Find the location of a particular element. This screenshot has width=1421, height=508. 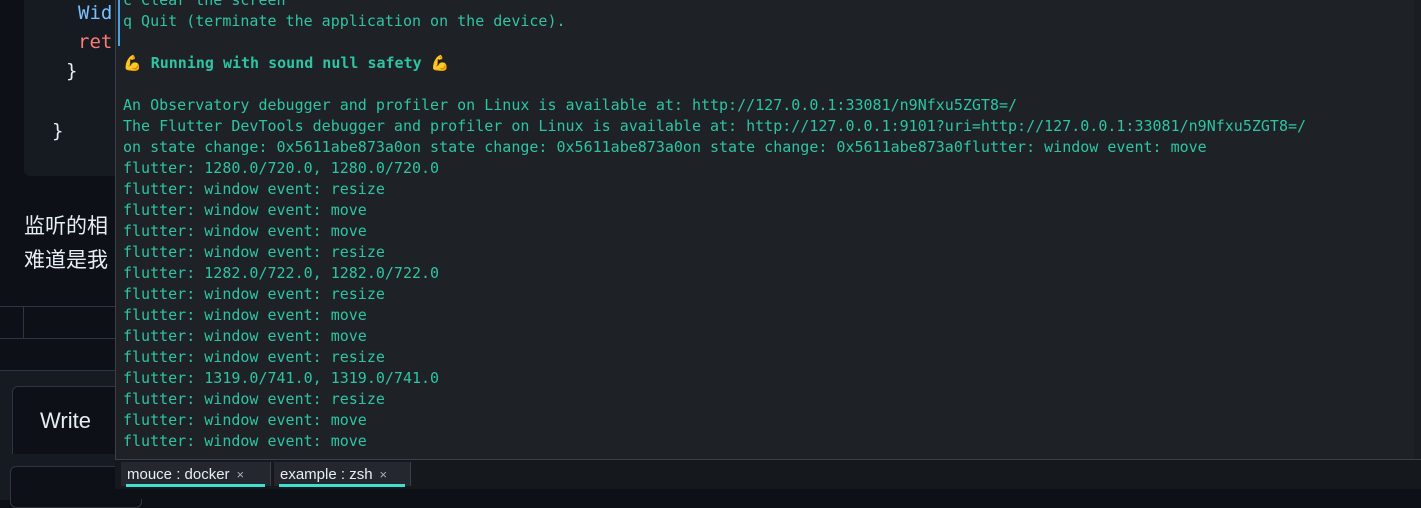

tab-mouce-docker: mouce : docker × is located at coordinates (196, 474).